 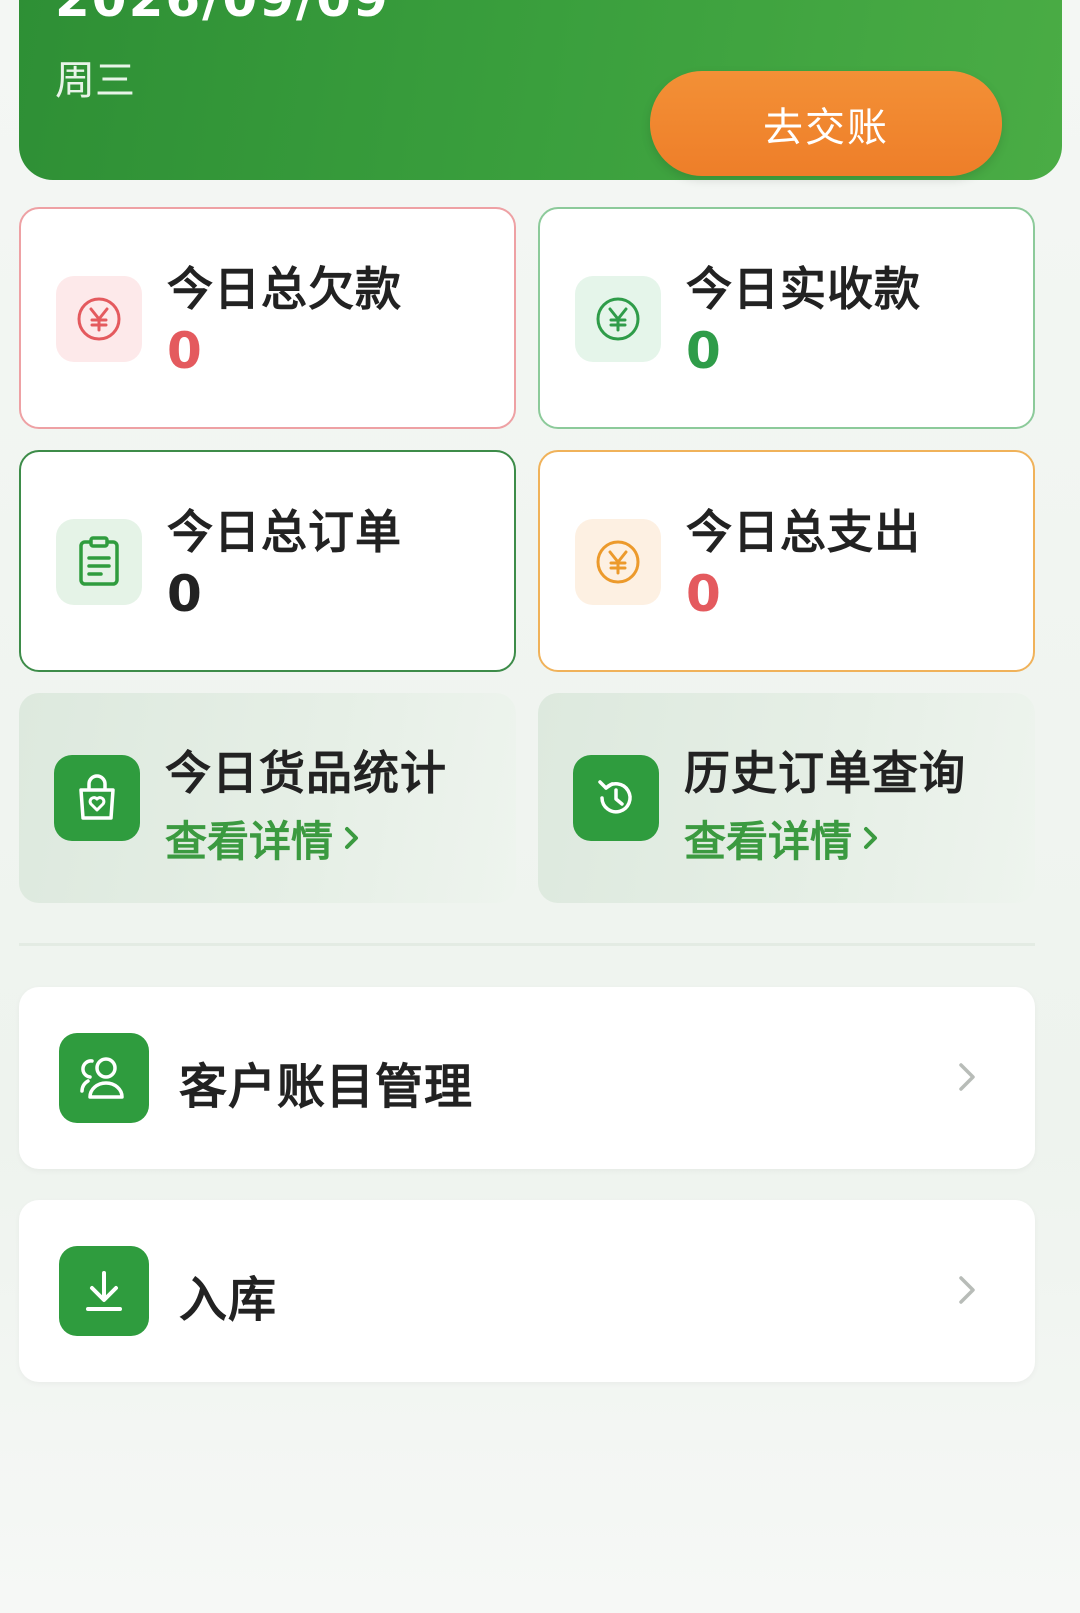 I want to click on goods-statistics-card: 今日货品统计 查看详情, so click(x=267, y=798).